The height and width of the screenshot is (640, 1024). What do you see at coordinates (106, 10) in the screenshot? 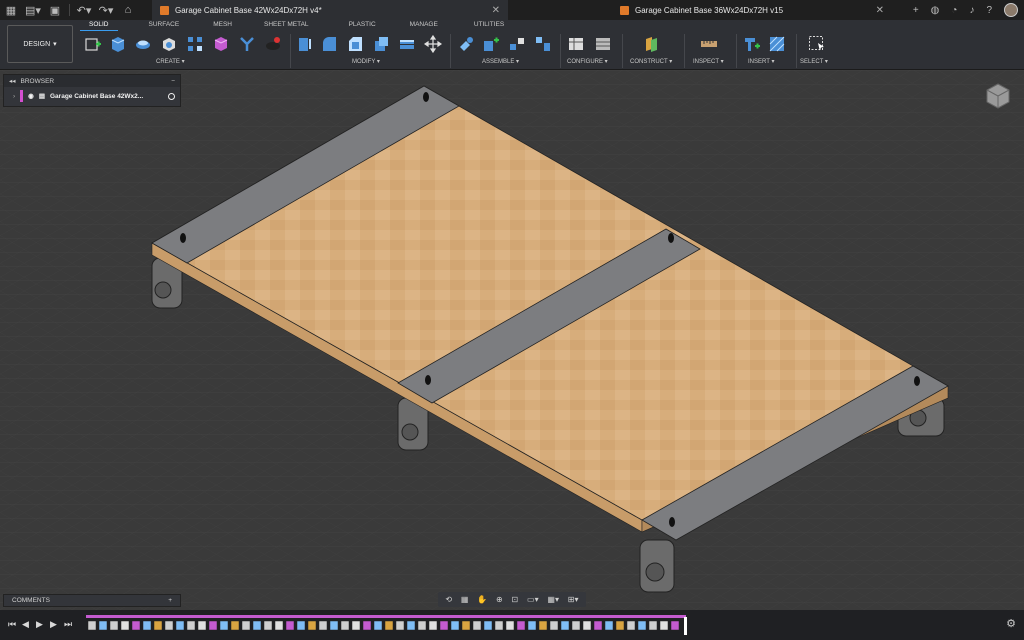
I see `redo-icon: ↷▾` at bounding box center [106, 10].